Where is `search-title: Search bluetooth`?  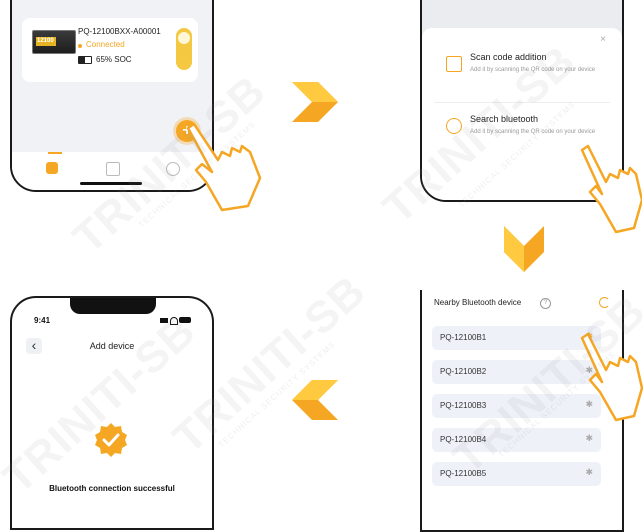
search-title: Search bluetooth is located at coordinates (504, 119).